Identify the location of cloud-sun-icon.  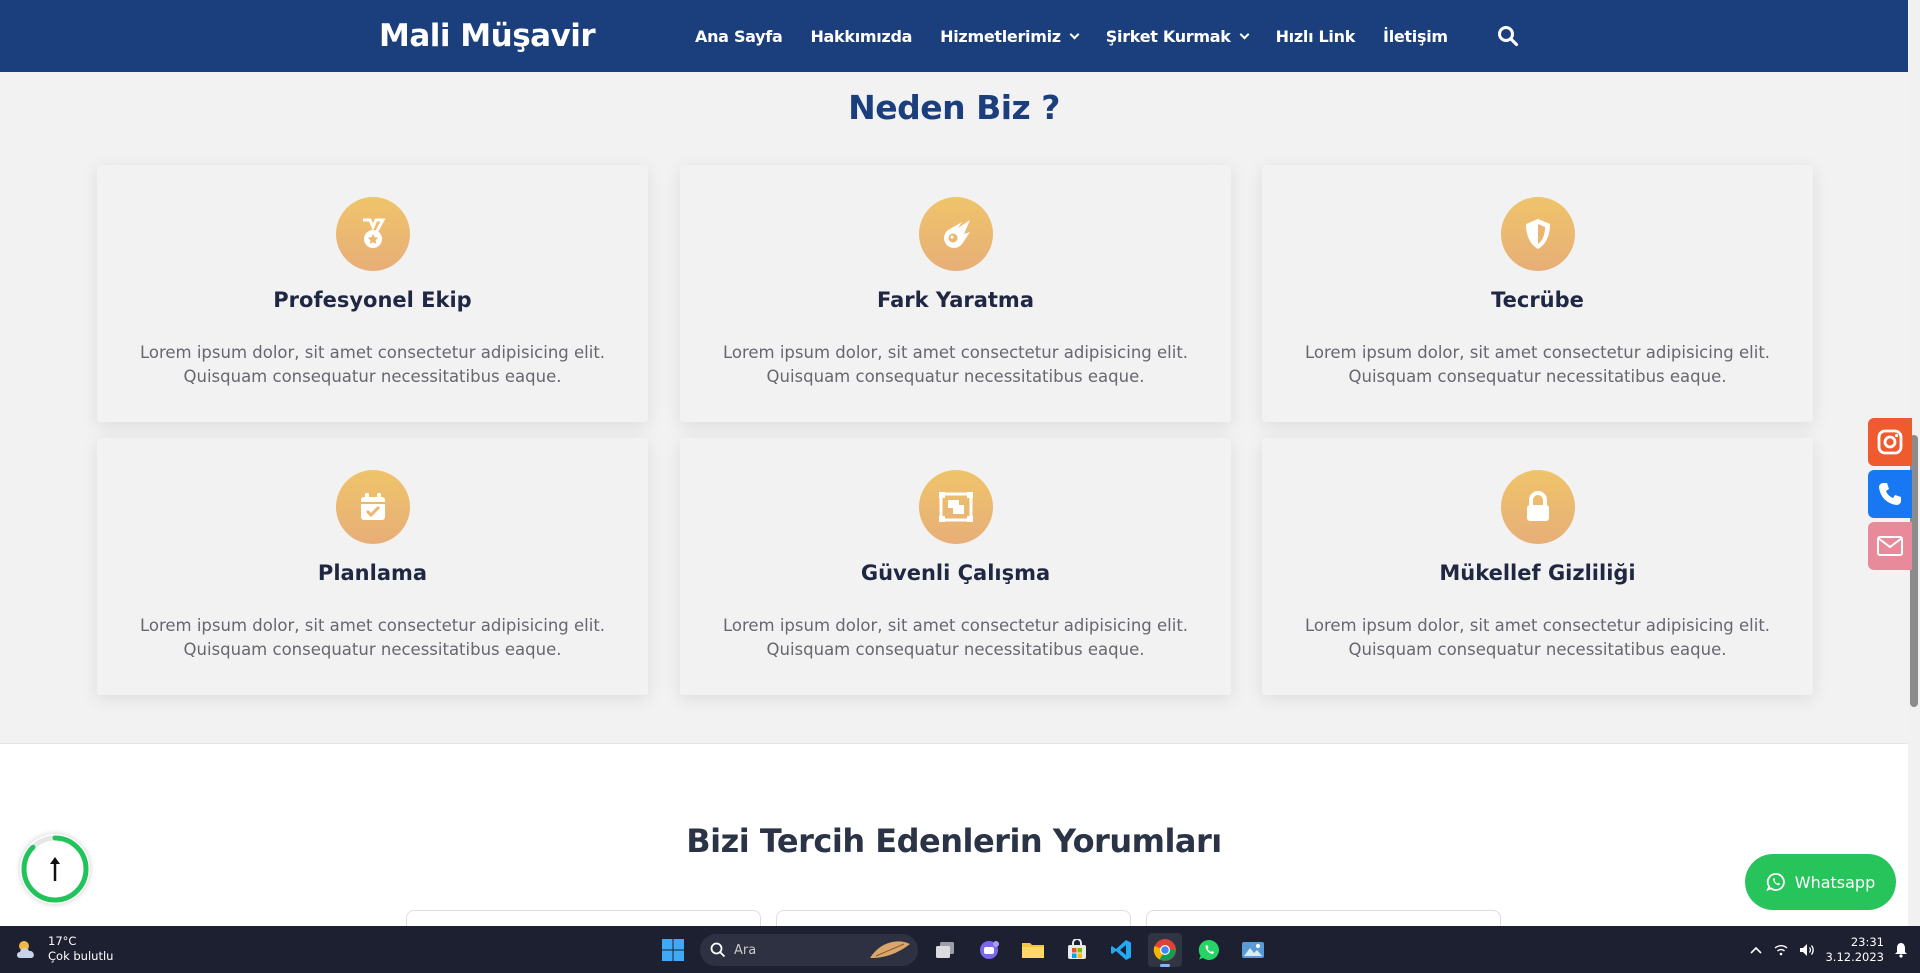
(25, 949).